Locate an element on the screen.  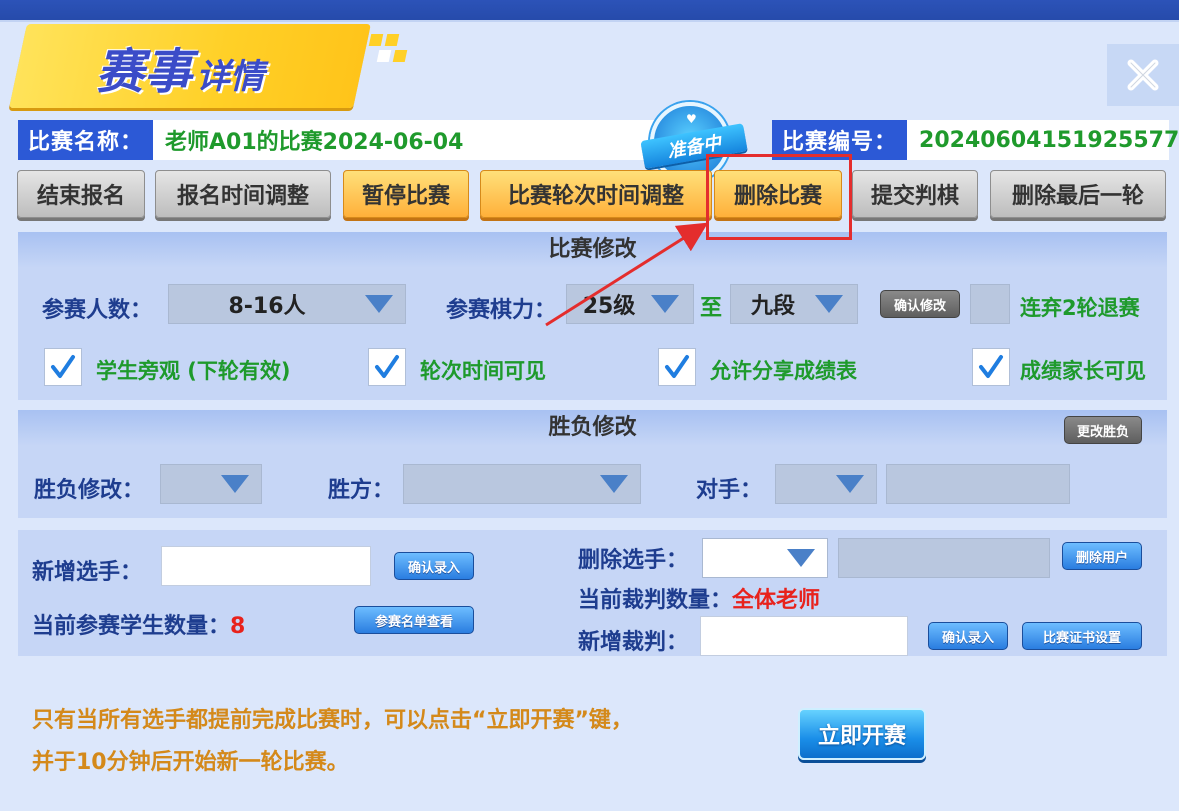
delete-player-input is located at coordinates (944, 558).